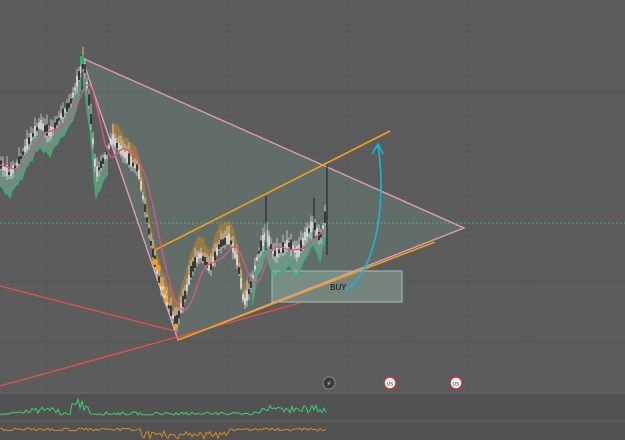 The height and width of the screenshot is (440, 625). I want to click on event-icon-2: US, so click(390, 383).